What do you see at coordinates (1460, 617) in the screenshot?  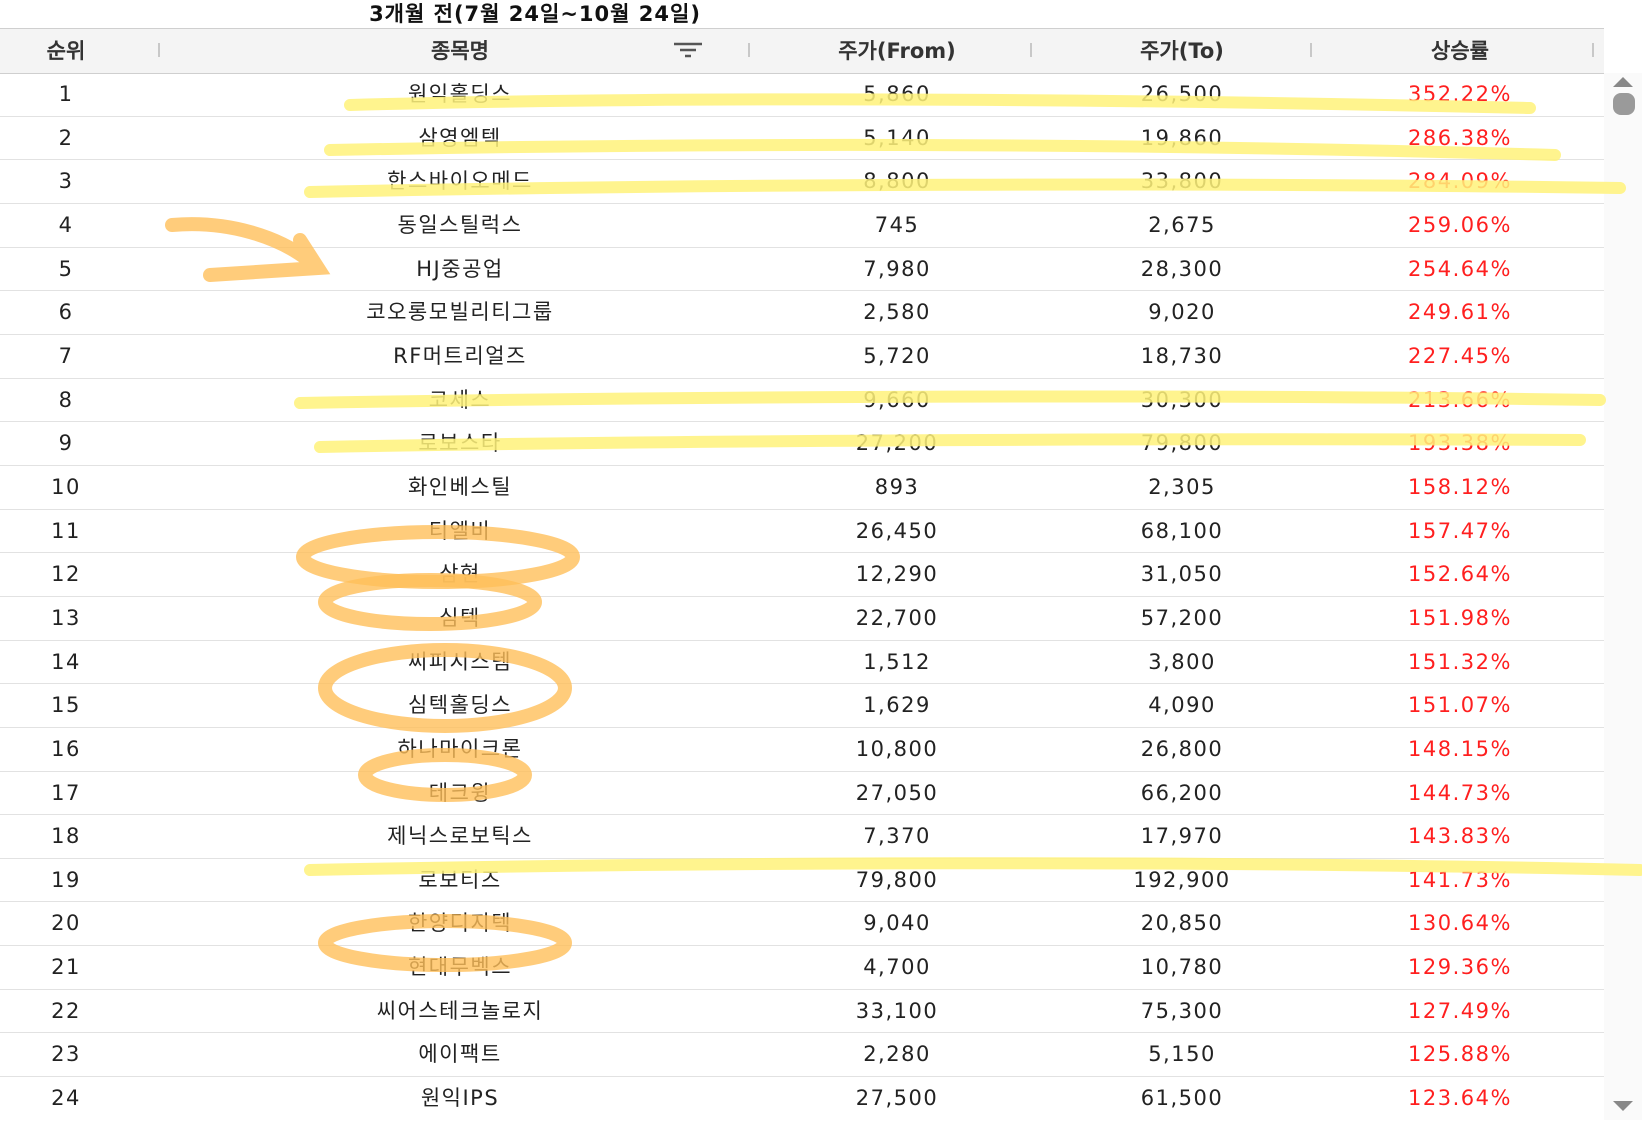 I see `rate-cell: 151.98%` at bounding box center [1460, 617].